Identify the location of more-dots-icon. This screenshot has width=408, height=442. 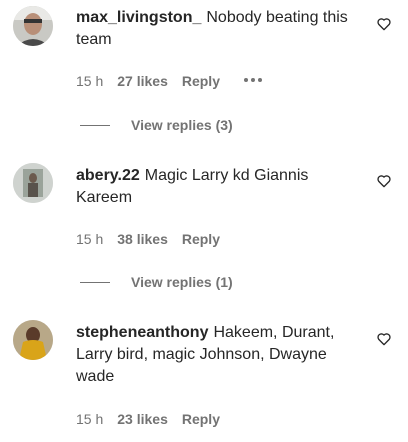
(254, 81).